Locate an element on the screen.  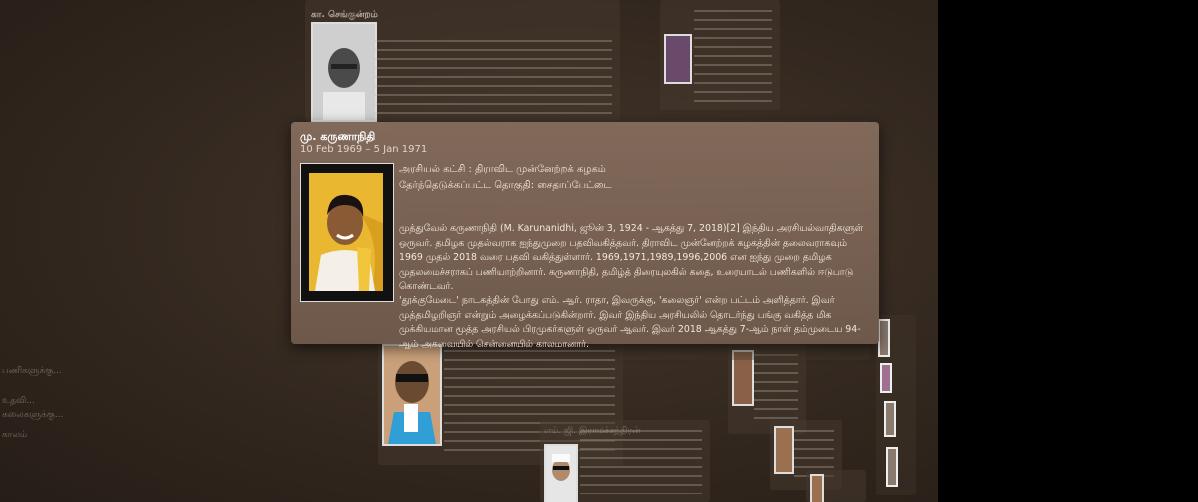
bg-card-top: கா. செங்குன்றம் is located at coordinates (462, 61).